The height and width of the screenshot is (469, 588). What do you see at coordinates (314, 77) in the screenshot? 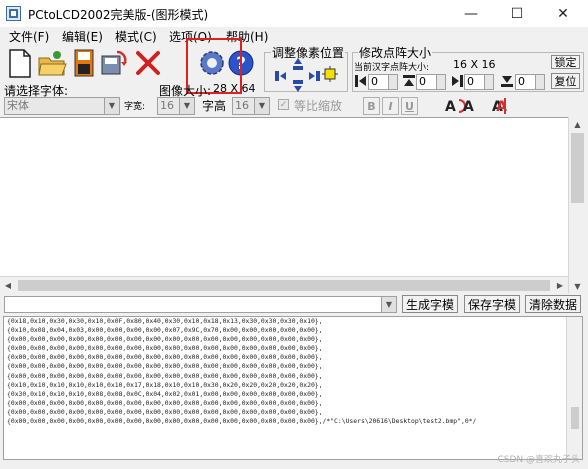
I see `move-right-icon` at bounding box center [314, 77].